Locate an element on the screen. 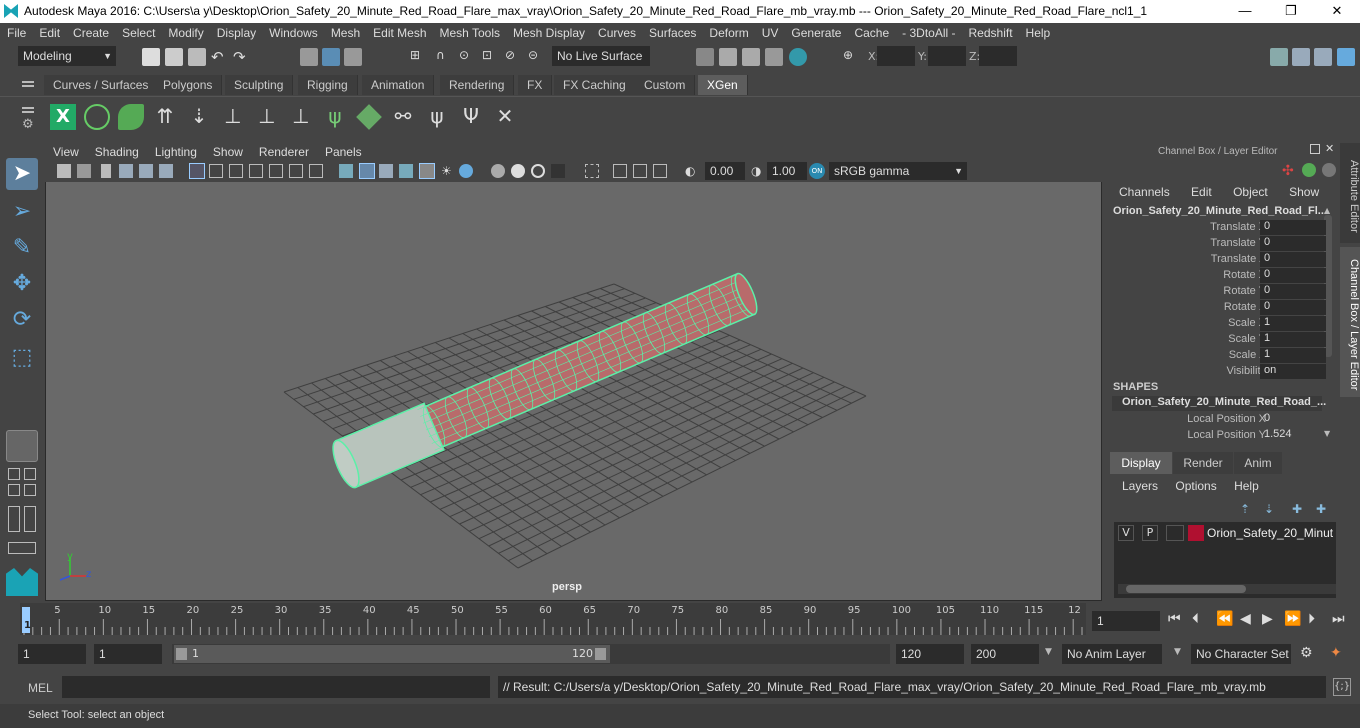 The image size is (1360, 728). cb-menu-channels: Channels is located at coordinates (1144, 192).